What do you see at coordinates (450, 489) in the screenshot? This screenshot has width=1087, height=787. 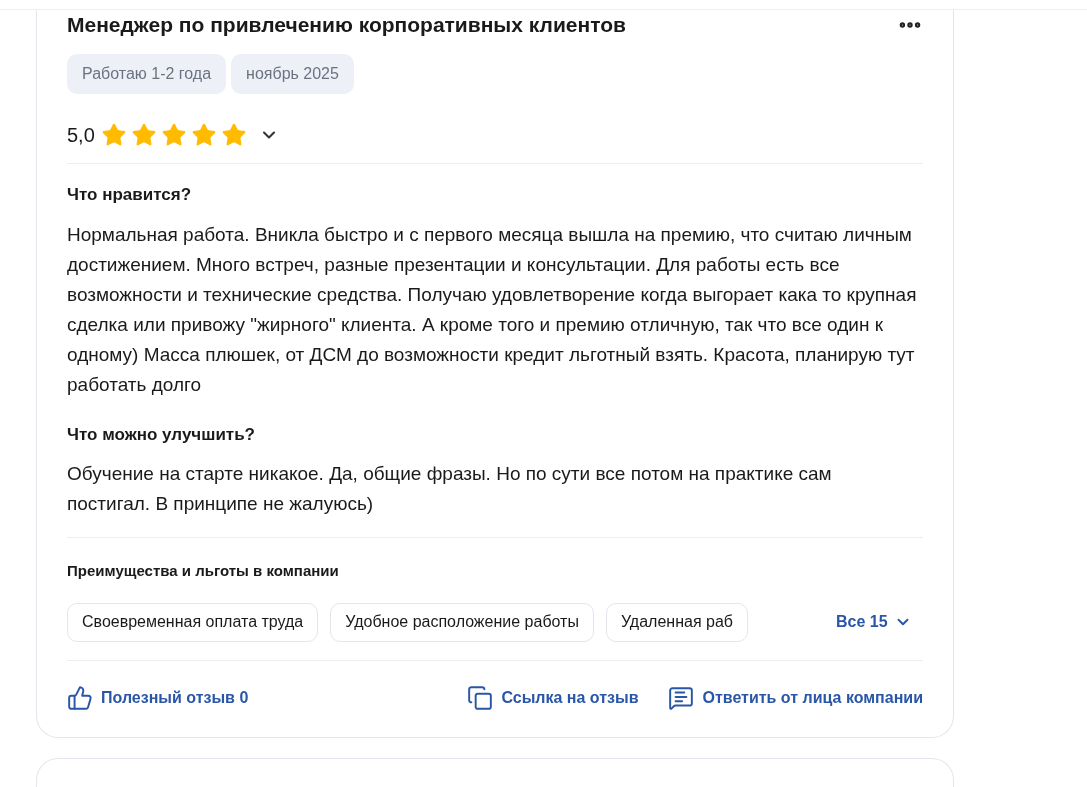 I see `section-text: Обучение на старте никакое. Да, общие фразы. Но по сути все потом на практике сам постигал. В принципе не жалуюсь)` at bounding box center [450, 489].